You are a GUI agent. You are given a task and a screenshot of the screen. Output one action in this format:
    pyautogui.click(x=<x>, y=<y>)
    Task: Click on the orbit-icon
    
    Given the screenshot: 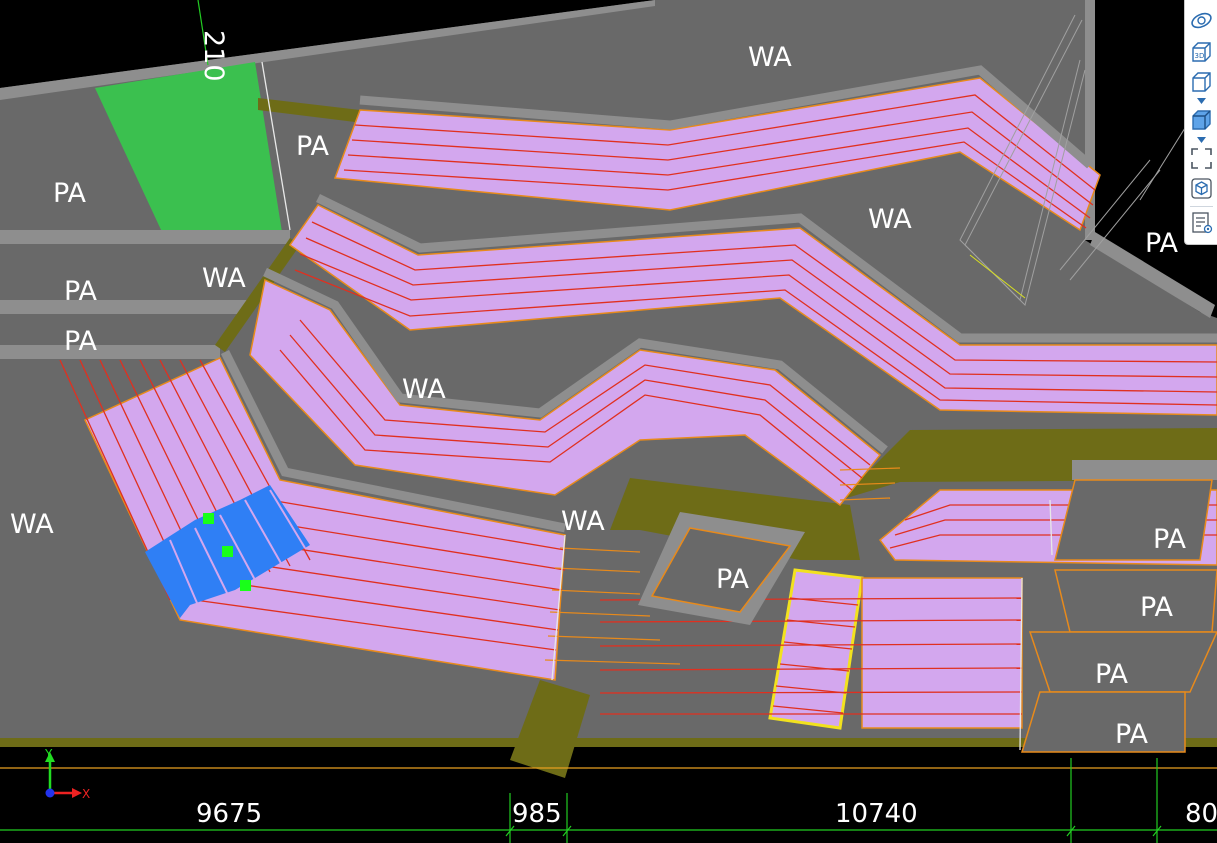 What is the action you would take?
    pyautogui.click(x=1201, y=20)
    